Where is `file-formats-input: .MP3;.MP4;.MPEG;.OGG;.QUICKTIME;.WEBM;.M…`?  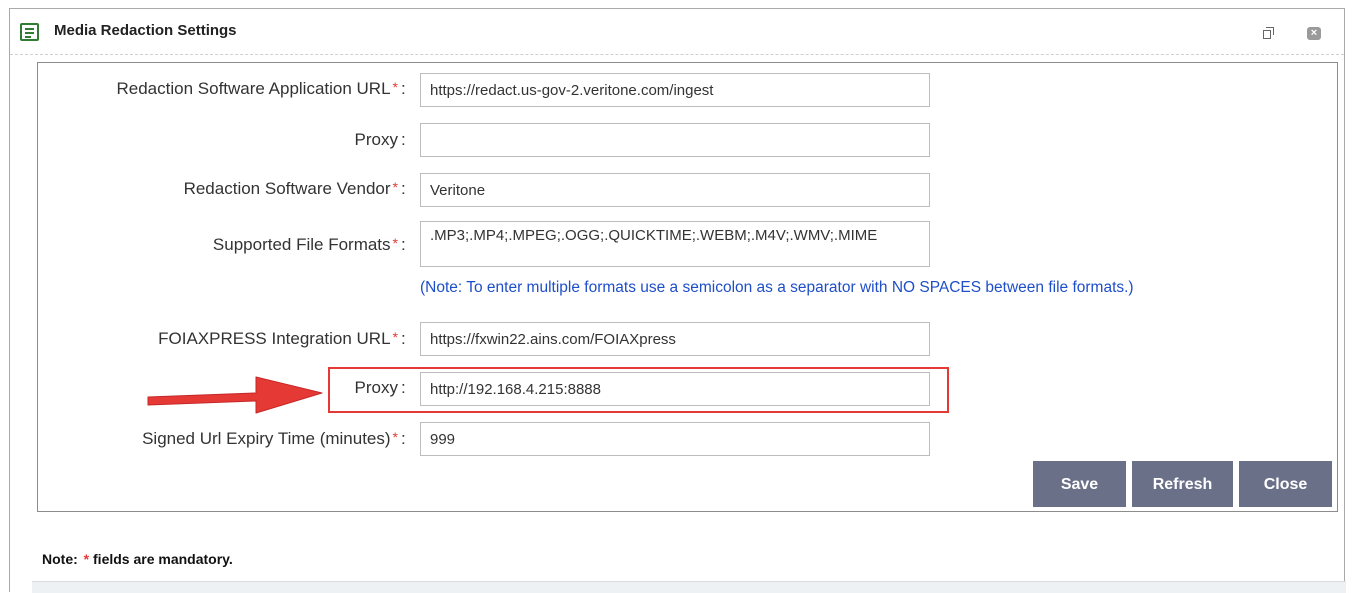 file-formats-input: .MP3;.MP4;.MPEG;.OGG;.QUICKTIME;.WEBM;.M… is located at coordinates (675, 244).